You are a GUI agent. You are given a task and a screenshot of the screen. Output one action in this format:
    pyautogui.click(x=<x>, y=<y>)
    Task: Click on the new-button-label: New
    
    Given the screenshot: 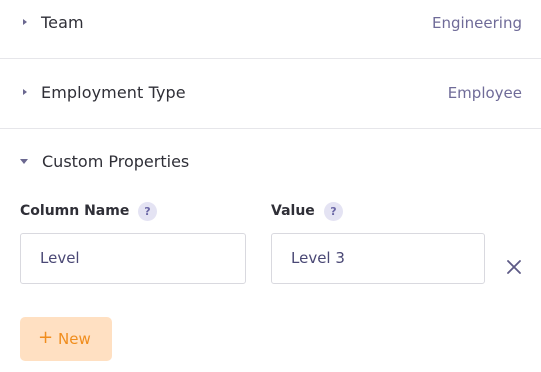 What is the action you would take?
    pyautogui.click(x=74, y=339)
    